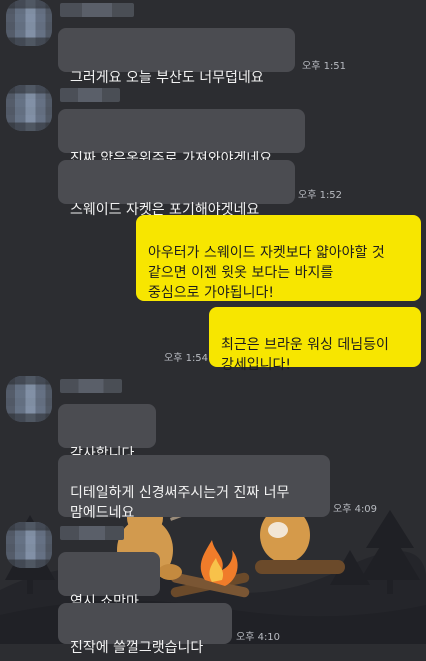  Describe the element at coordinates (176, 57) in the screenshot. I see `message-bubble: 그러게요 오늘 부산도 너무덥네요` at that location.